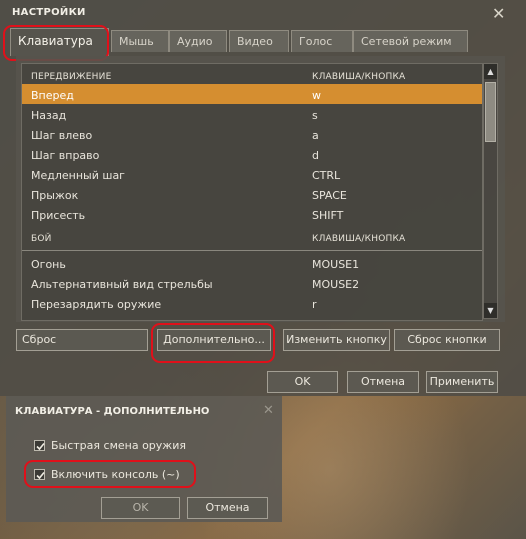 This screenshot has width=526, height=539. Describe the element at coordinates (115, 474) in the screenshot. I see `checkbox-label: Включить консоль (~)` at that location.